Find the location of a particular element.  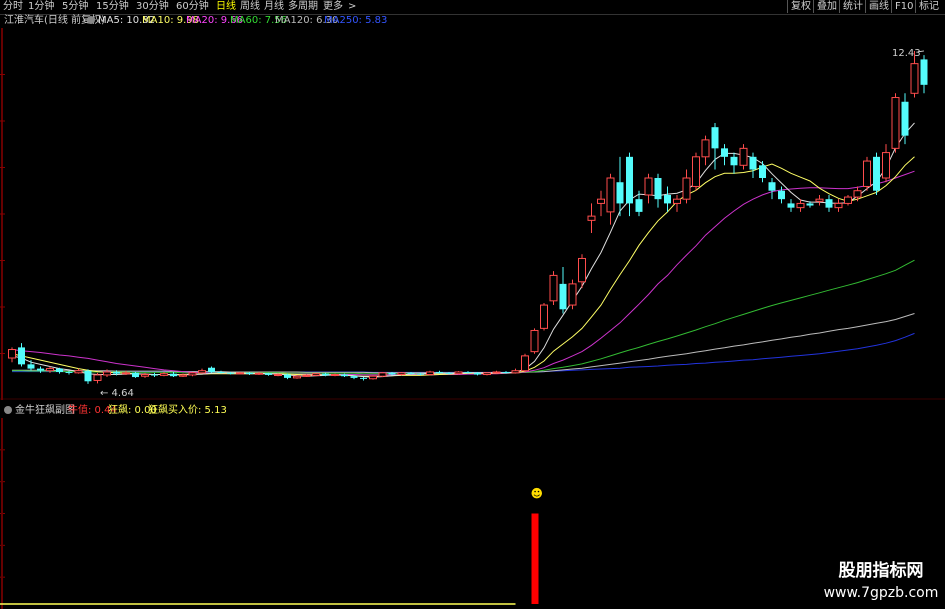

watermark: 股朋指标网 www.7gpzb.com is located at coordinates (881, 583).